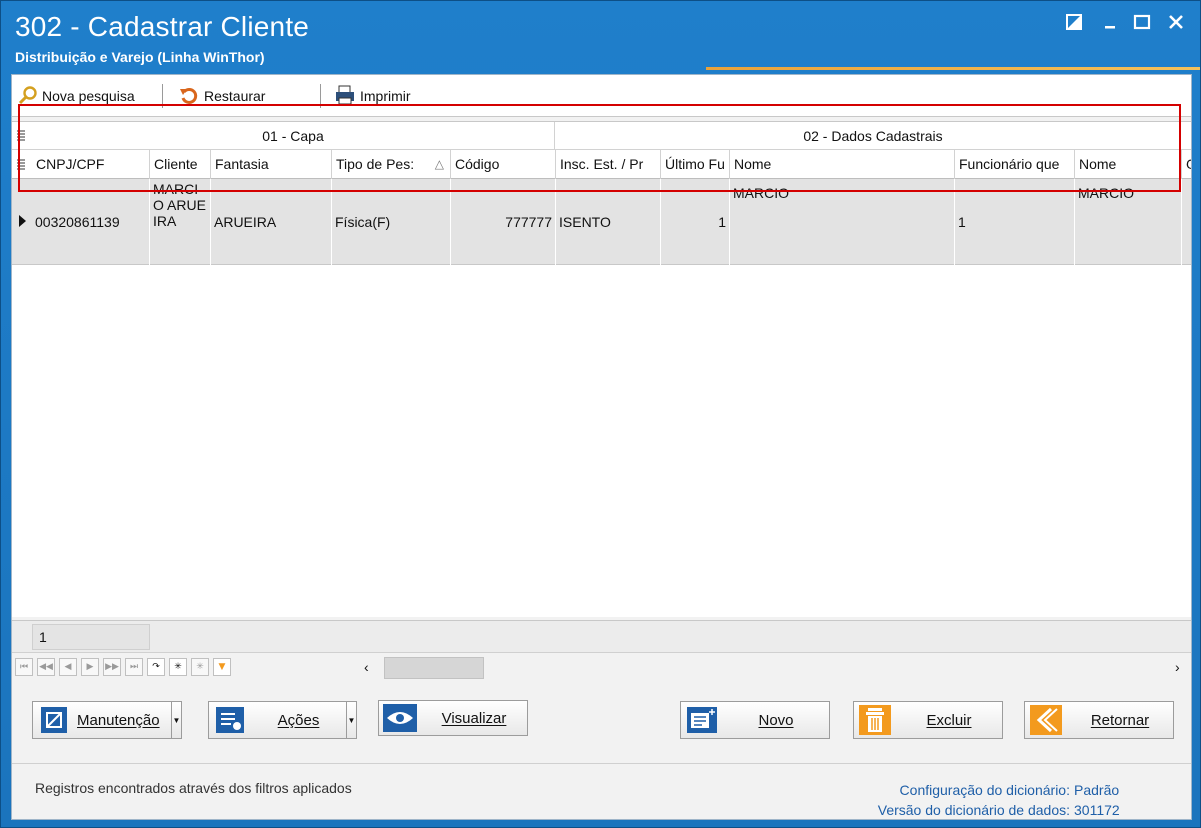  Describe the element at coordinates (271, 164) in the screenshot. I see `col-header-fantasia: Fantasia` at that location.